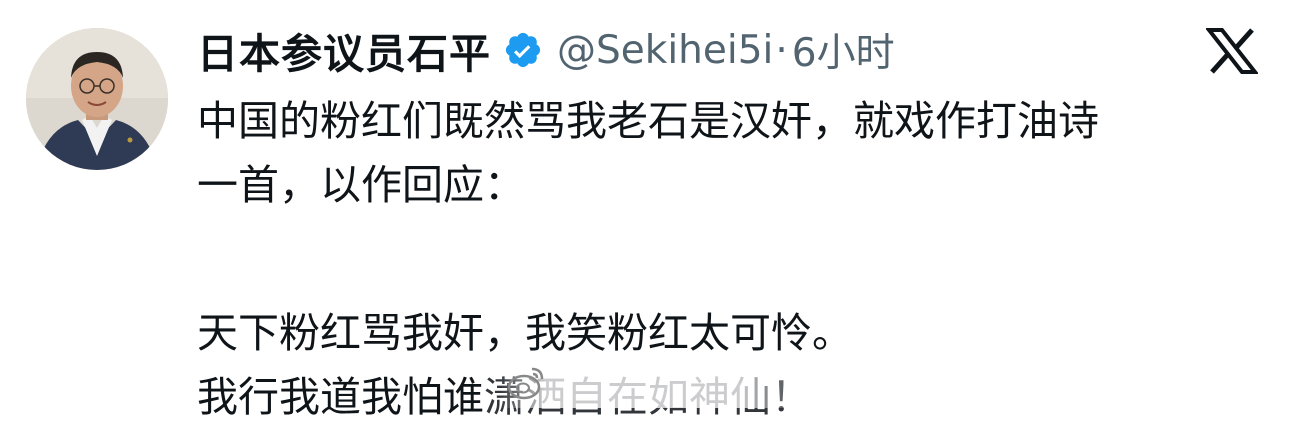  Describe the element at coordinates (546, 50) in the screenshot. I see `tweet-header: 日本参议员石平 @Sekihei5i · 6小时` at that location.